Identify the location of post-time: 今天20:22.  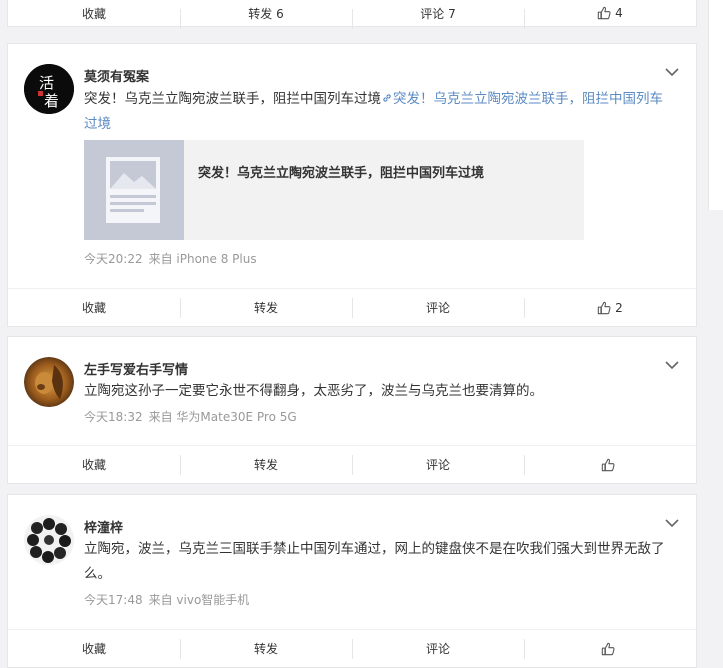
(113, 259).